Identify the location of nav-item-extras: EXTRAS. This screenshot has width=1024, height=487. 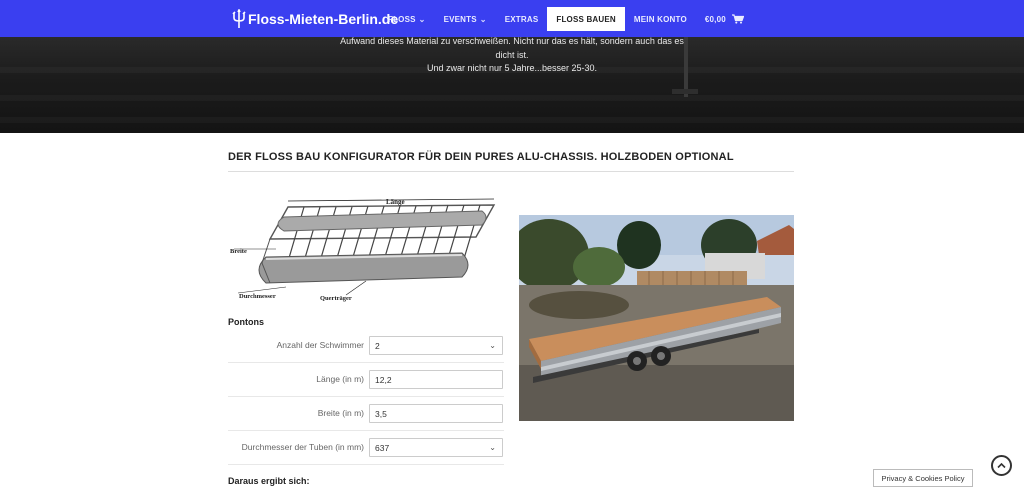
(522, 19).